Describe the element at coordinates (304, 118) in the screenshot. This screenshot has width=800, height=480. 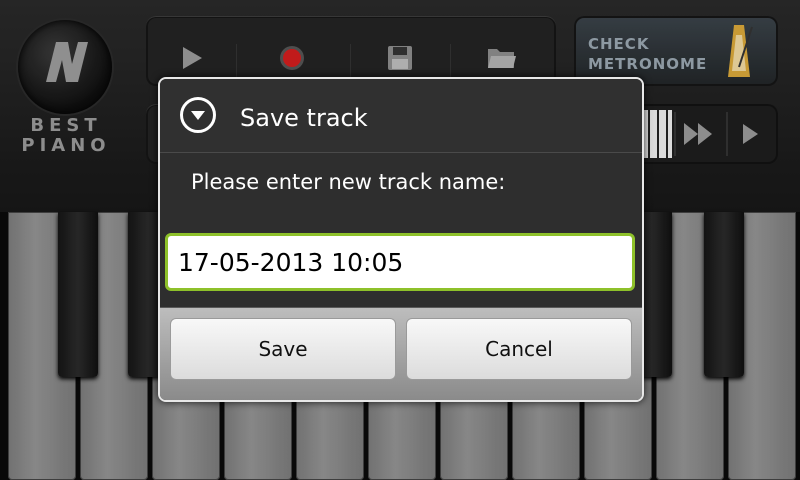
I see `dialog-title: Save track` at that location.